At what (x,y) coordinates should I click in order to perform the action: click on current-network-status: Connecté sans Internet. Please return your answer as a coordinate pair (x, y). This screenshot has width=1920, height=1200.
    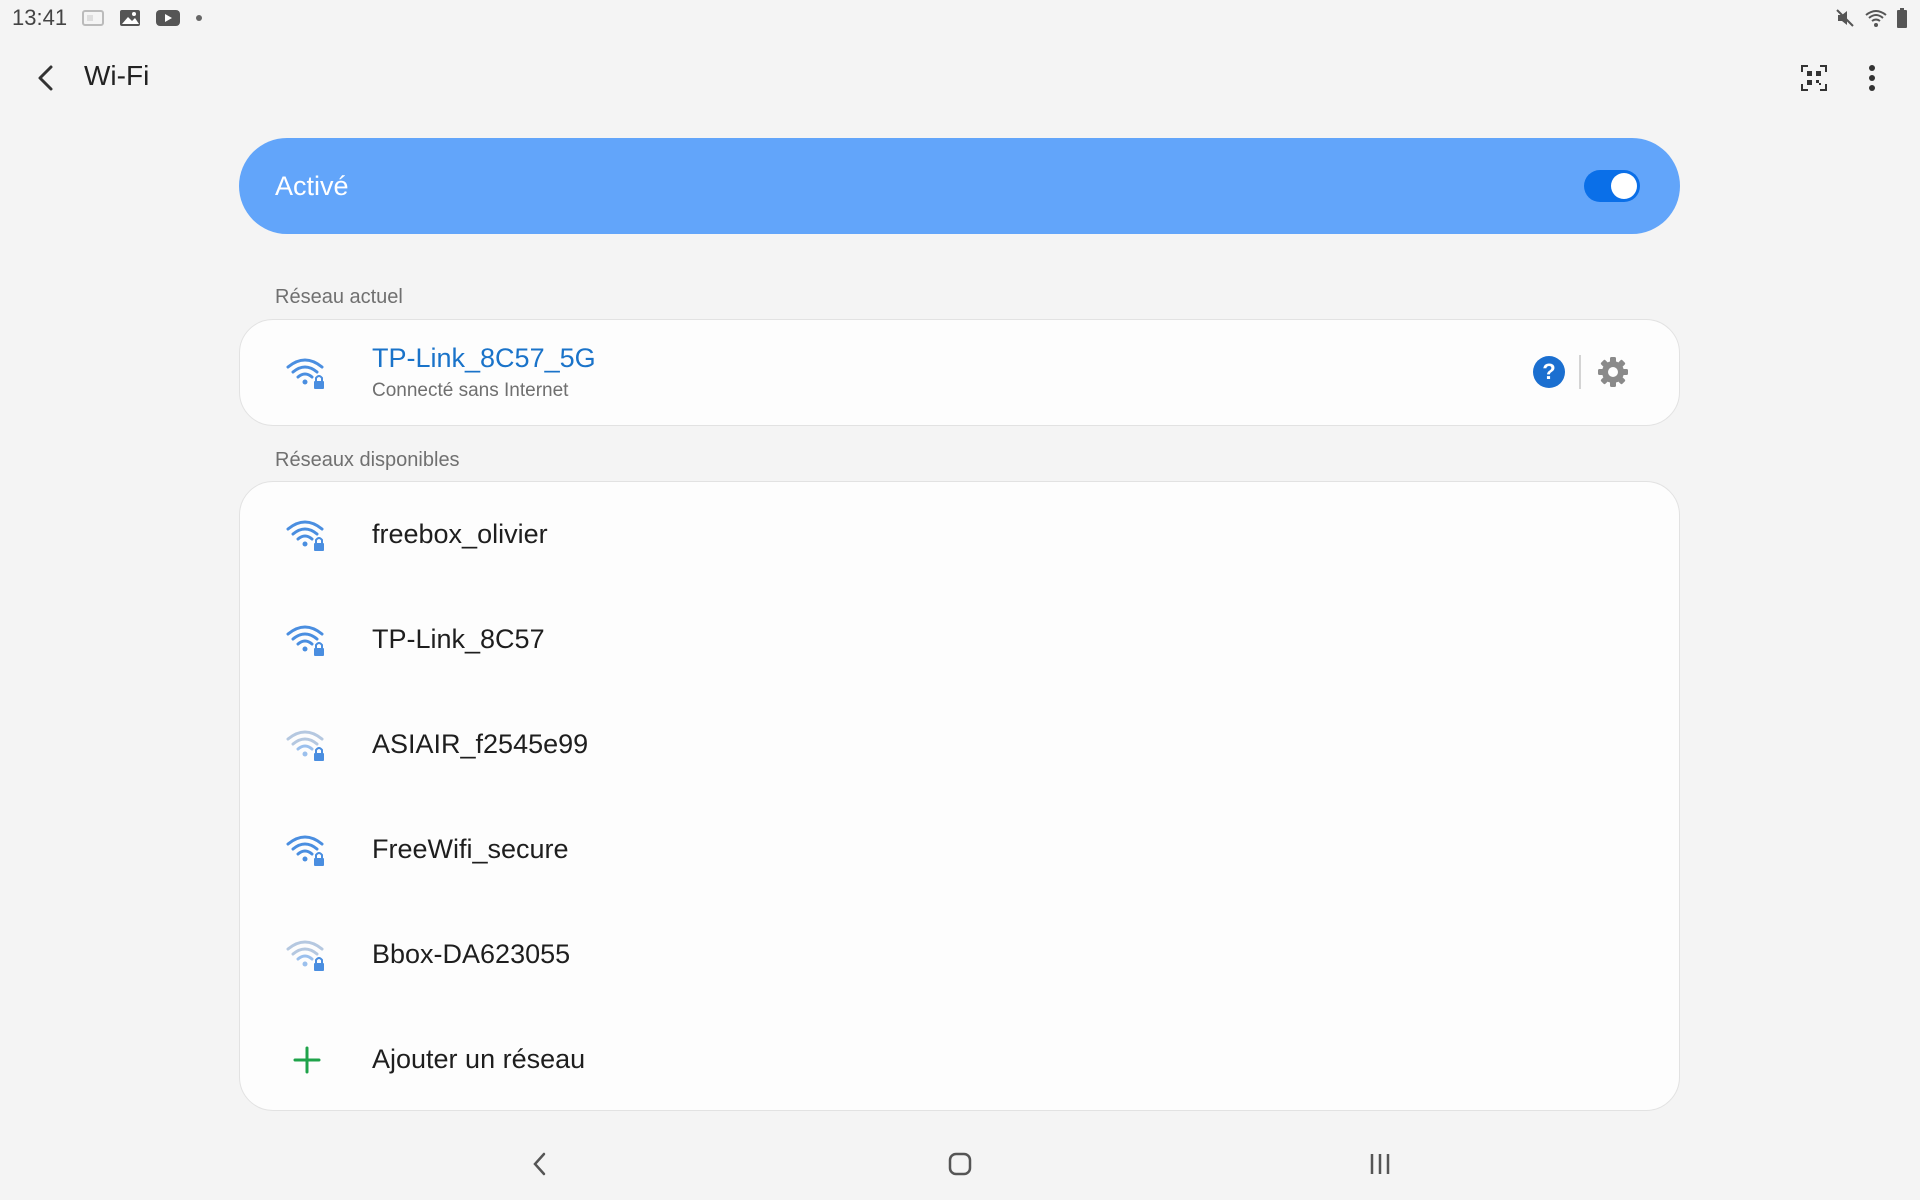
    Looking at the image, I should click on (470, 390).